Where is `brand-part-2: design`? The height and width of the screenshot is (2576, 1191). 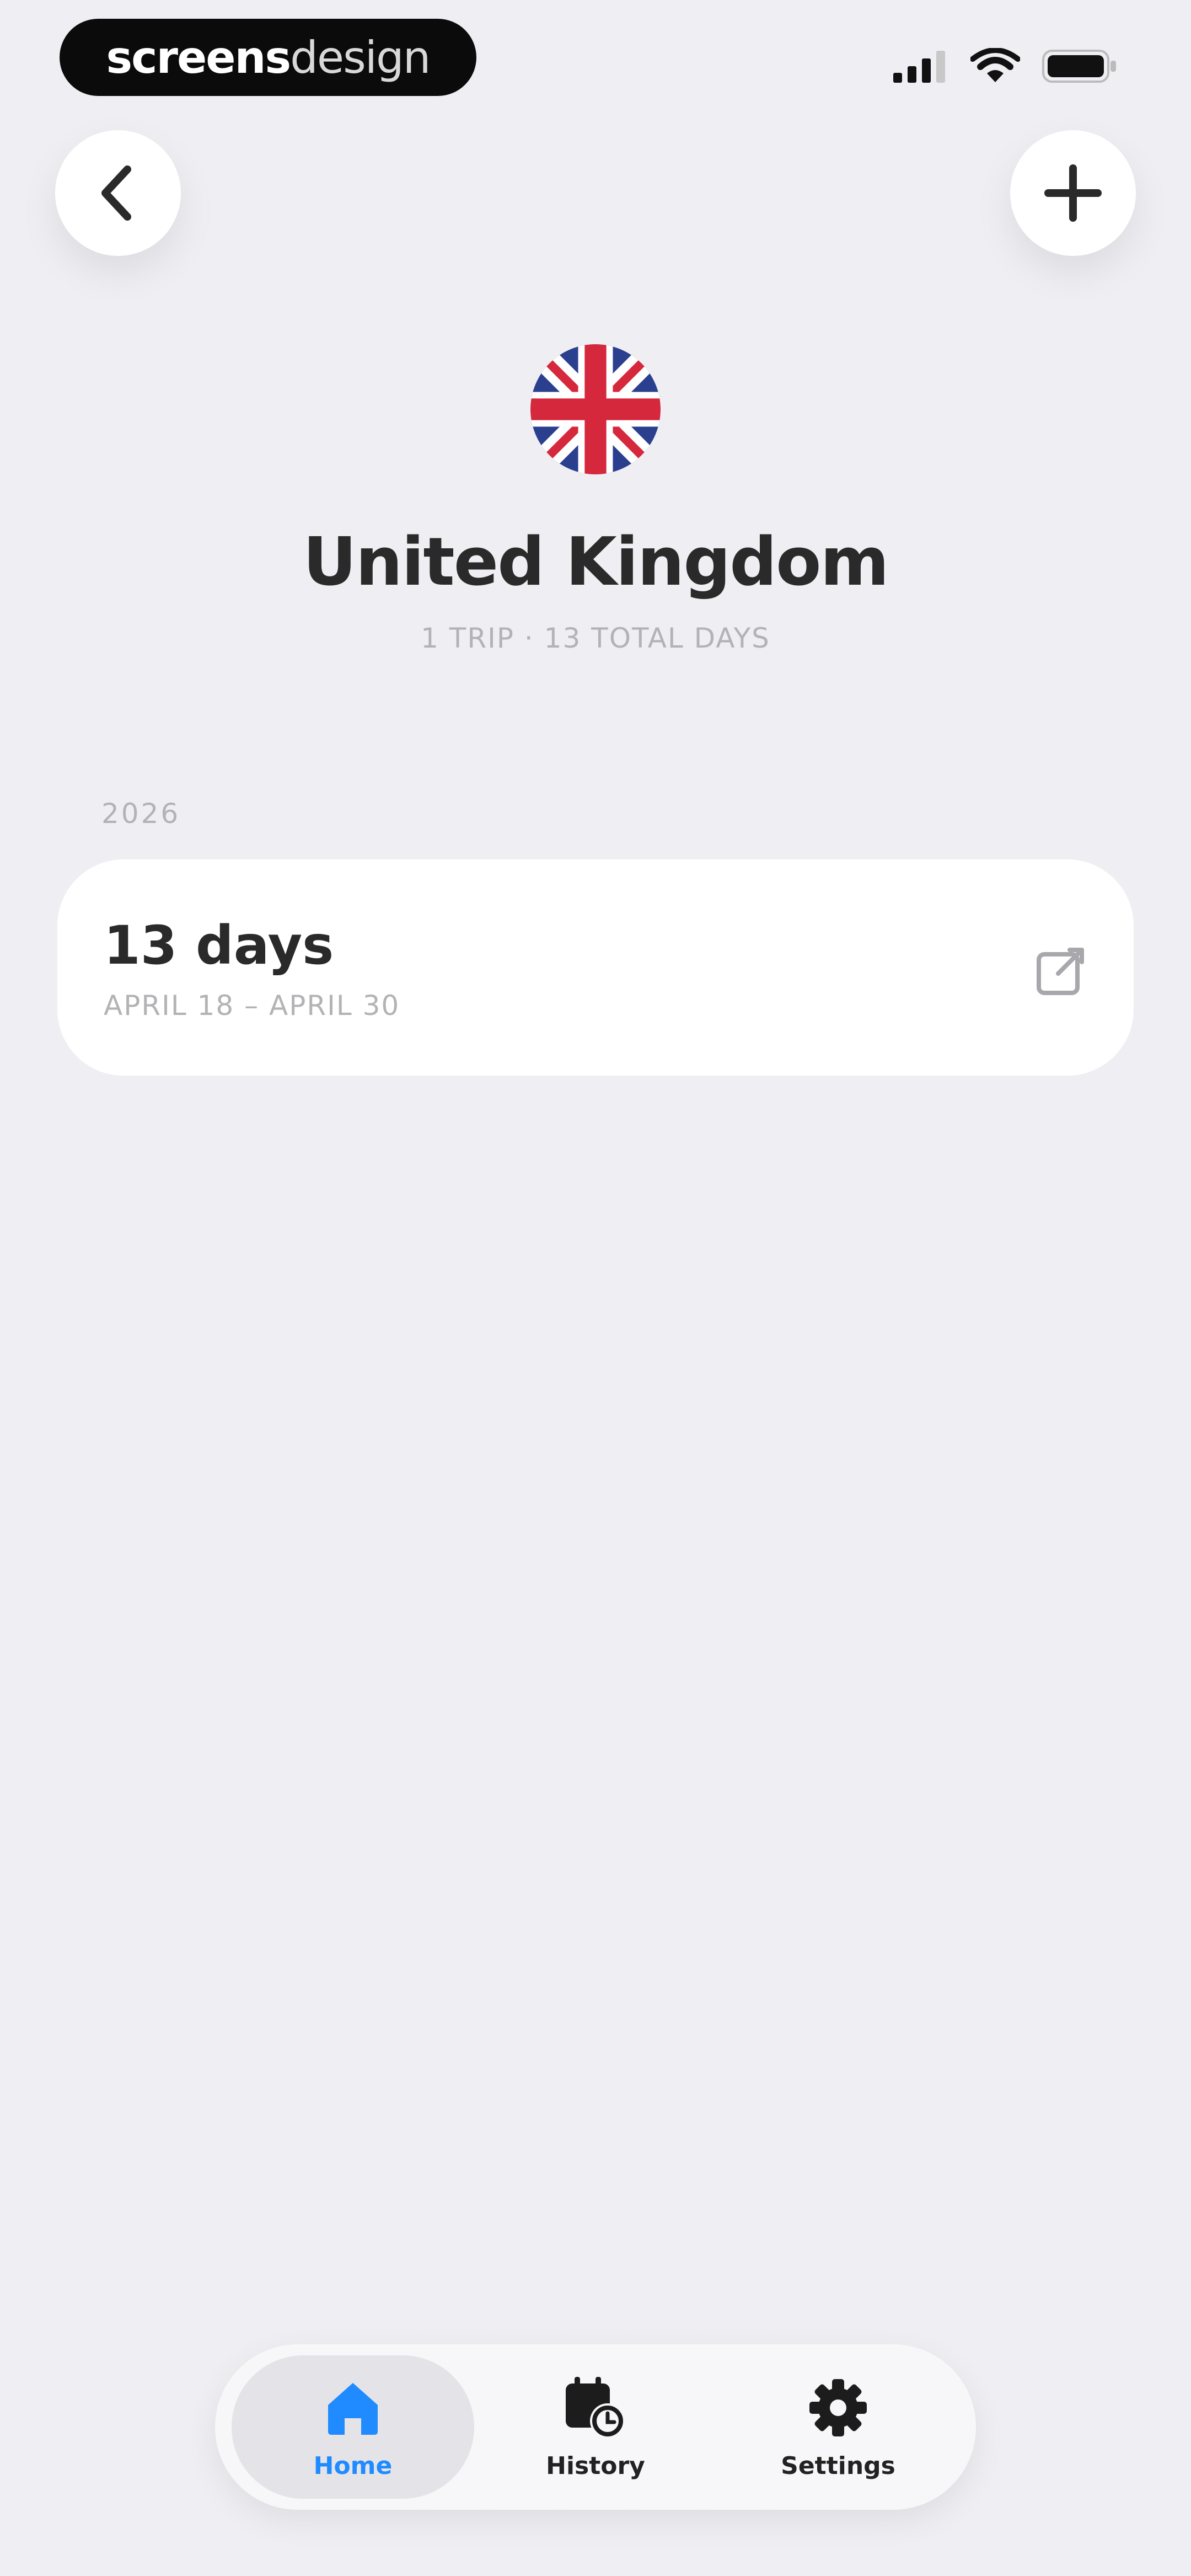
brand-part-2: design is located at coordinates (361, 57).